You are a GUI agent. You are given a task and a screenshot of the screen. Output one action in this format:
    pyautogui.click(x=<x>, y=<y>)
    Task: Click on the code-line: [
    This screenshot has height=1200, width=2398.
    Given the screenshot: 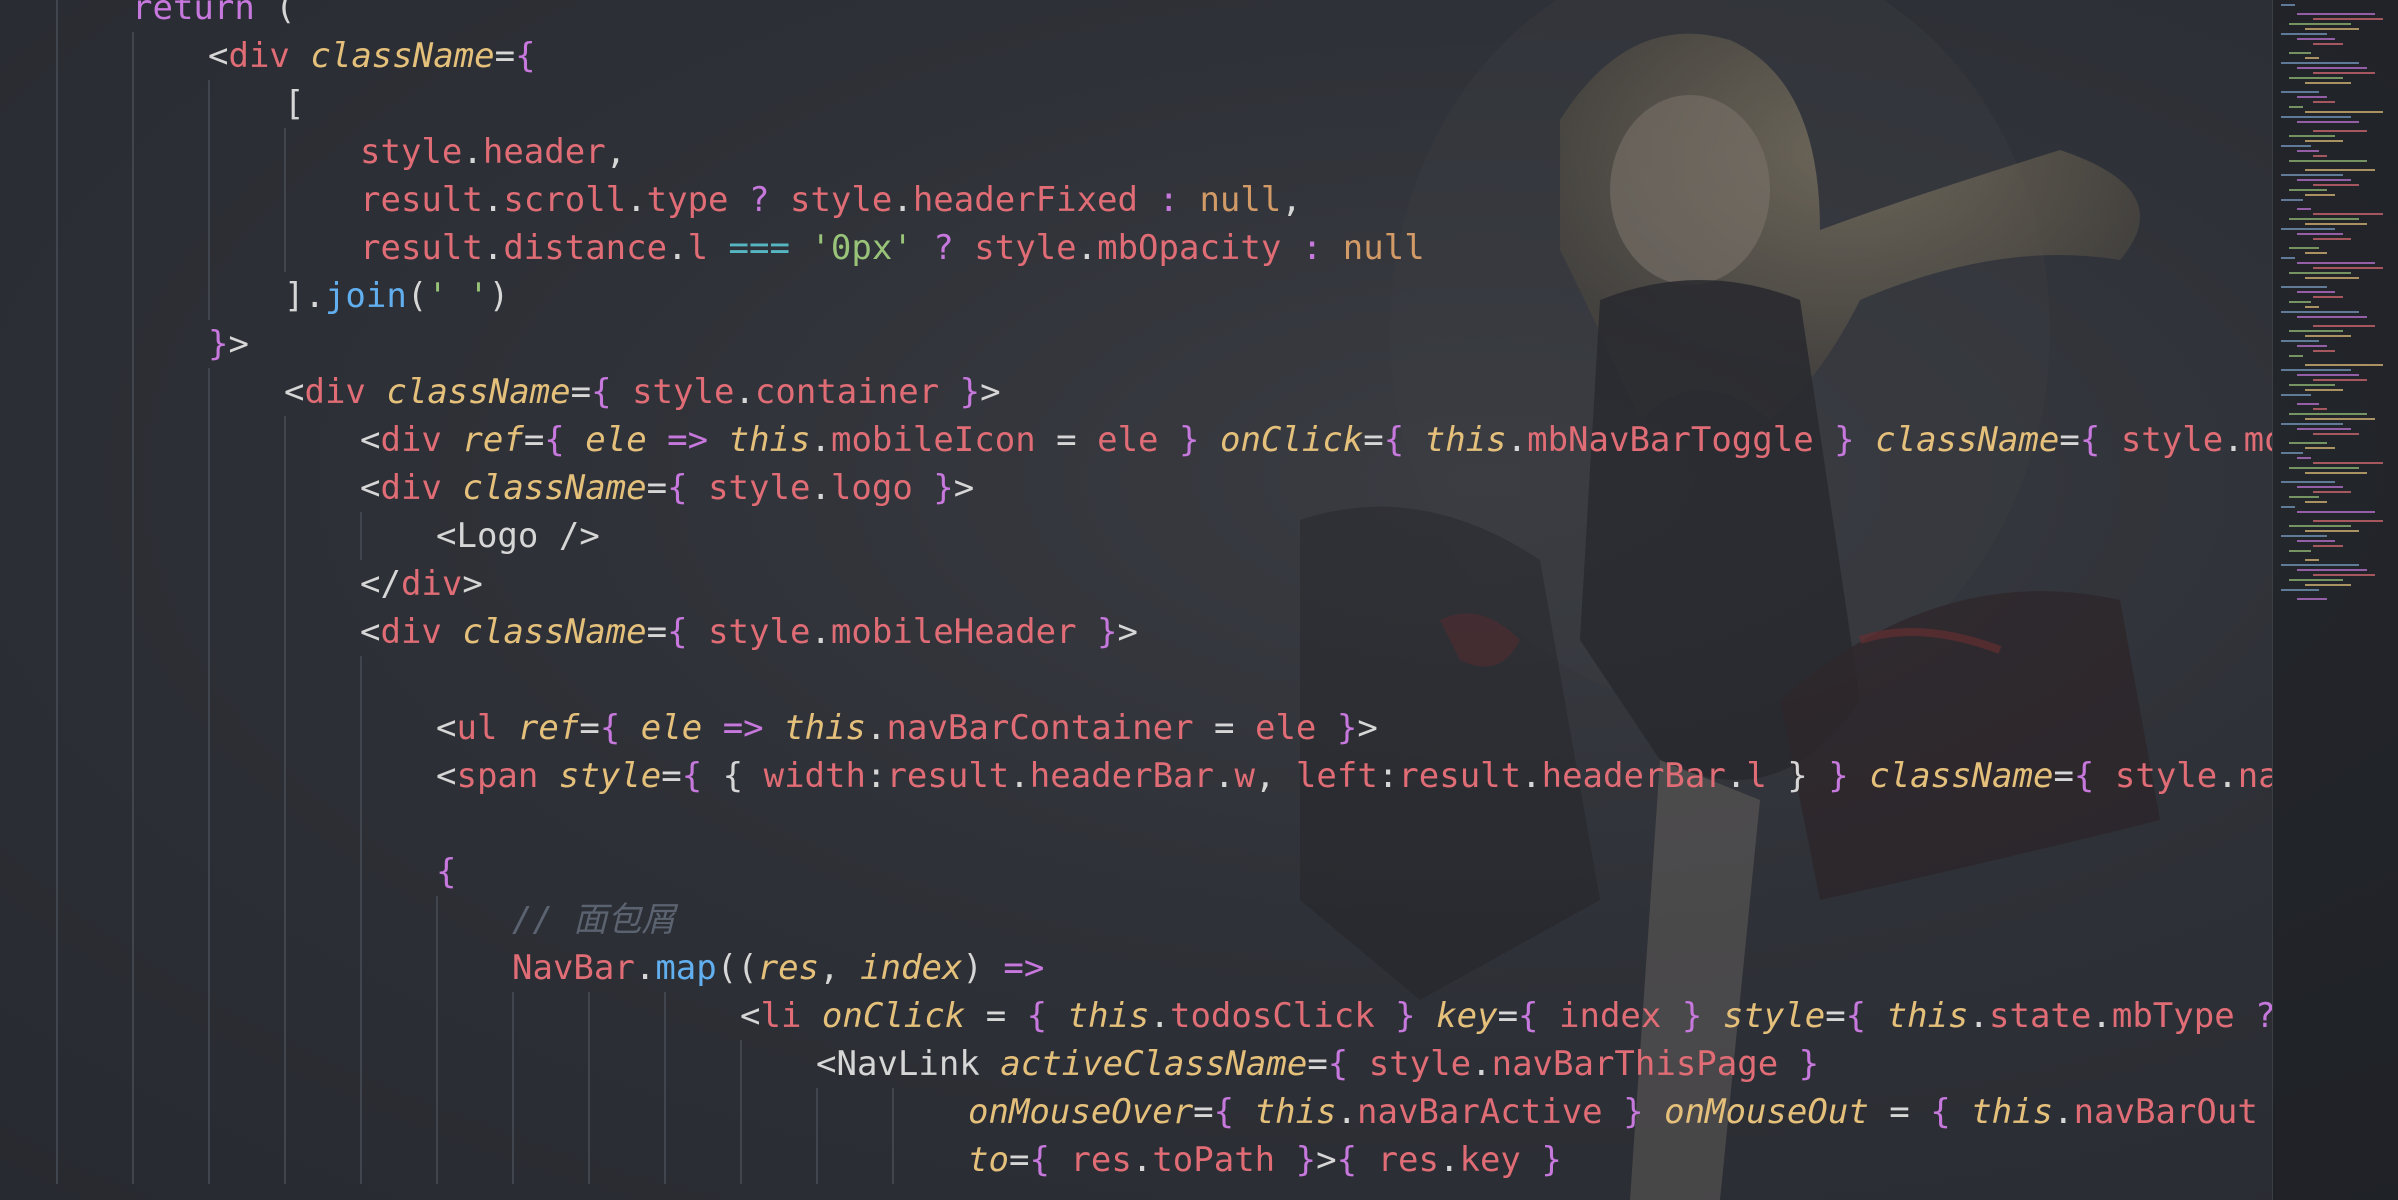 What is the action you would take?
    pyautogui.click(x=1136, y=104)
    